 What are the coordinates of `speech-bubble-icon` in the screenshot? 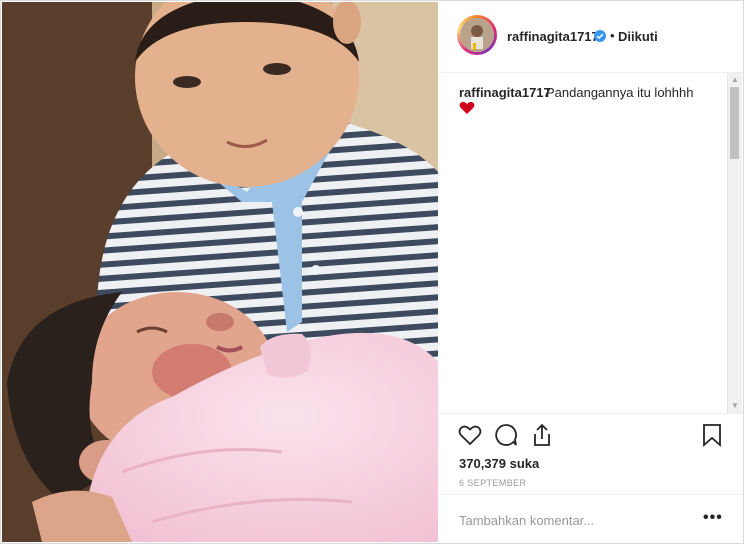 It's located at (506, 435).